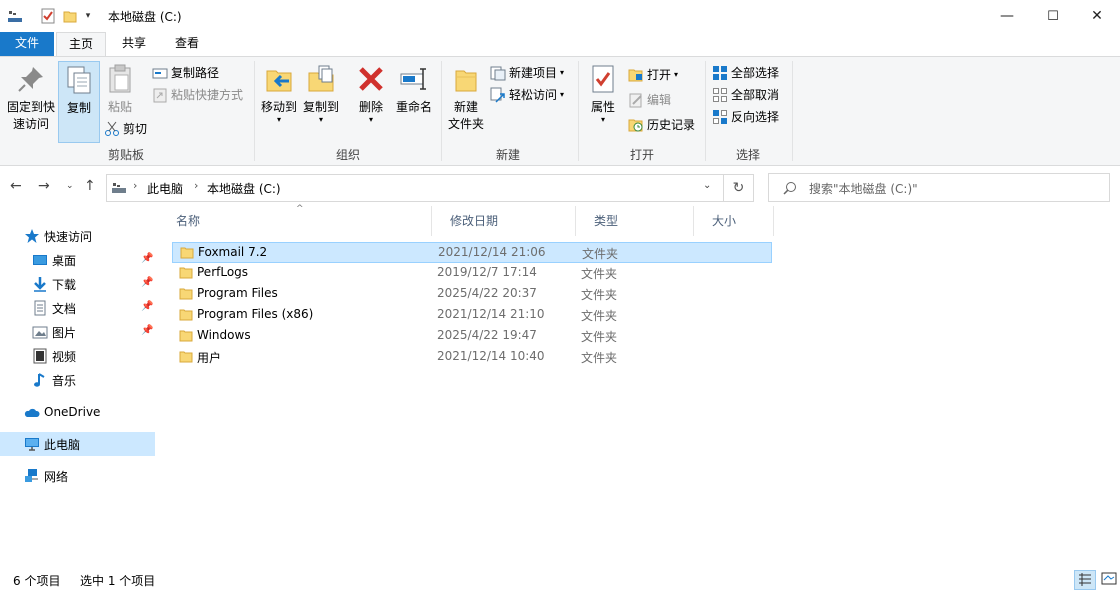 The height and width of the screenshot is (594, 1120). Describe the element at coordinates (77, 380) in the screenshot. I see `nav-item-music: 音乐` at that location.